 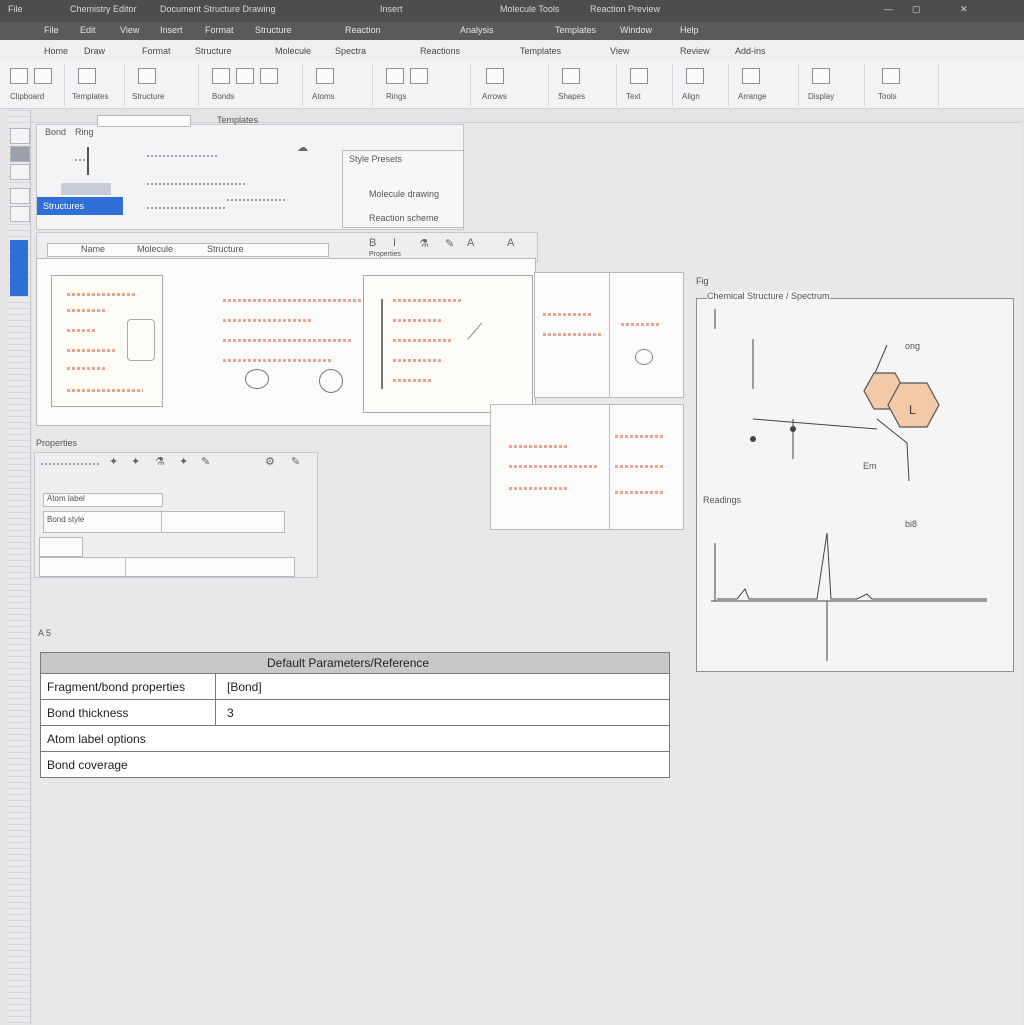 What do you see at coordinates (350, 51) in the screenshot?
I see `tab-spectra: Spectra` at bounding box center [350, 51].